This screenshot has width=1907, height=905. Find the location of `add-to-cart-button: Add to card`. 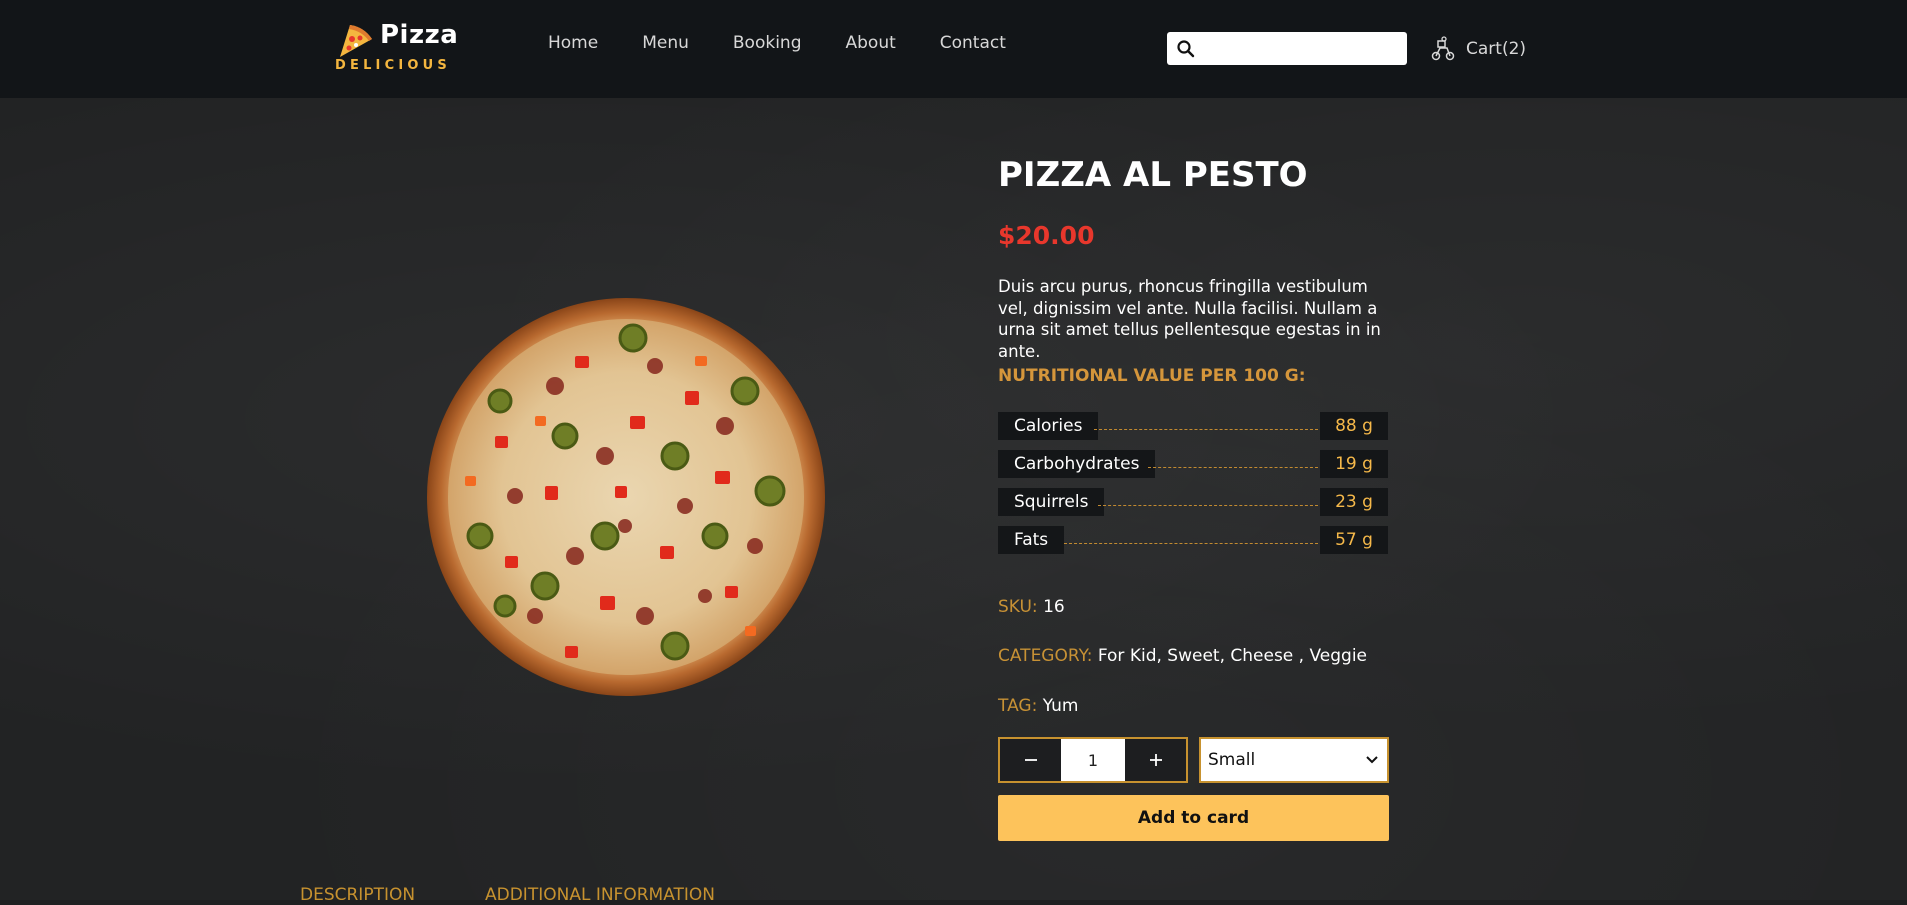

add-to-cart-button: Add to card is located at coordinates (1193, 818).